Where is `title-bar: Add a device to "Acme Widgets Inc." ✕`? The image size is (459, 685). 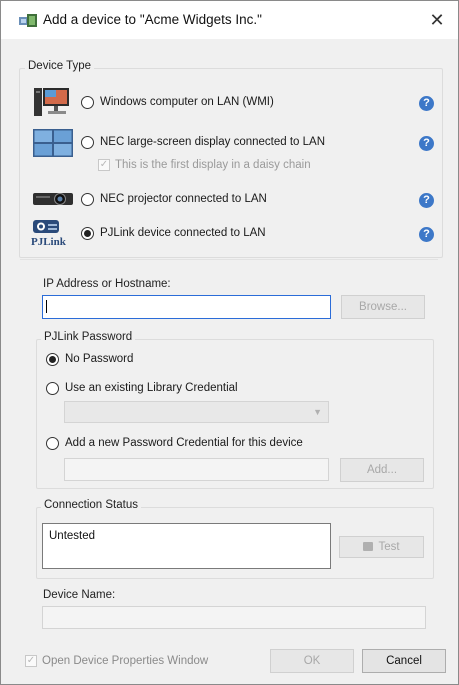 title-bar: Add a device to "Acme Widgets Inc." ✕ is located at coordinates (229, 20).